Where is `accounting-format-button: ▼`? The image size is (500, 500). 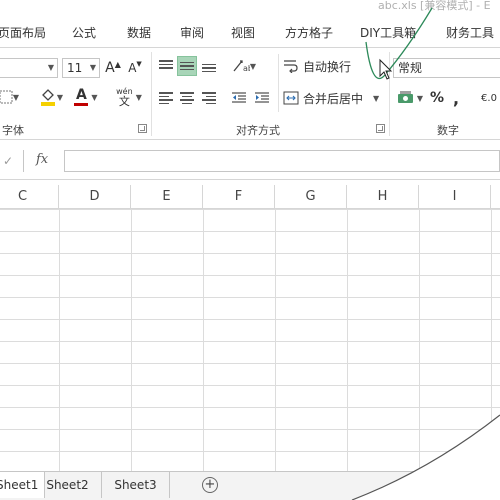
accounting-format-button: ▼ is located at coordinates (410, 98).